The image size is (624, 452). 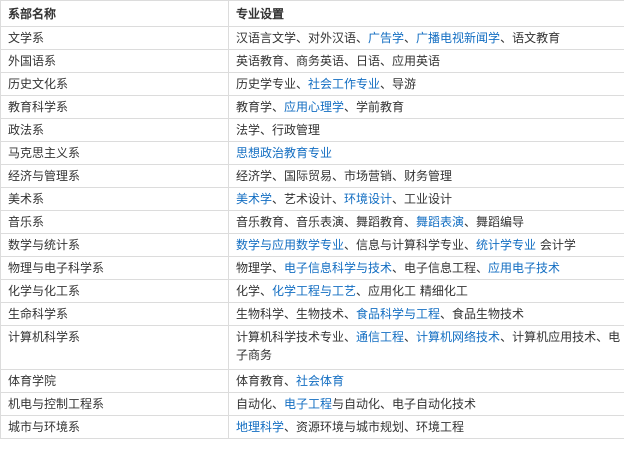 What do you see at coordinates (338, 61) in the screenshot?
I see `major-text: 英语教育、商务英语、日语、应用英语` at bounding box center [338, 61].